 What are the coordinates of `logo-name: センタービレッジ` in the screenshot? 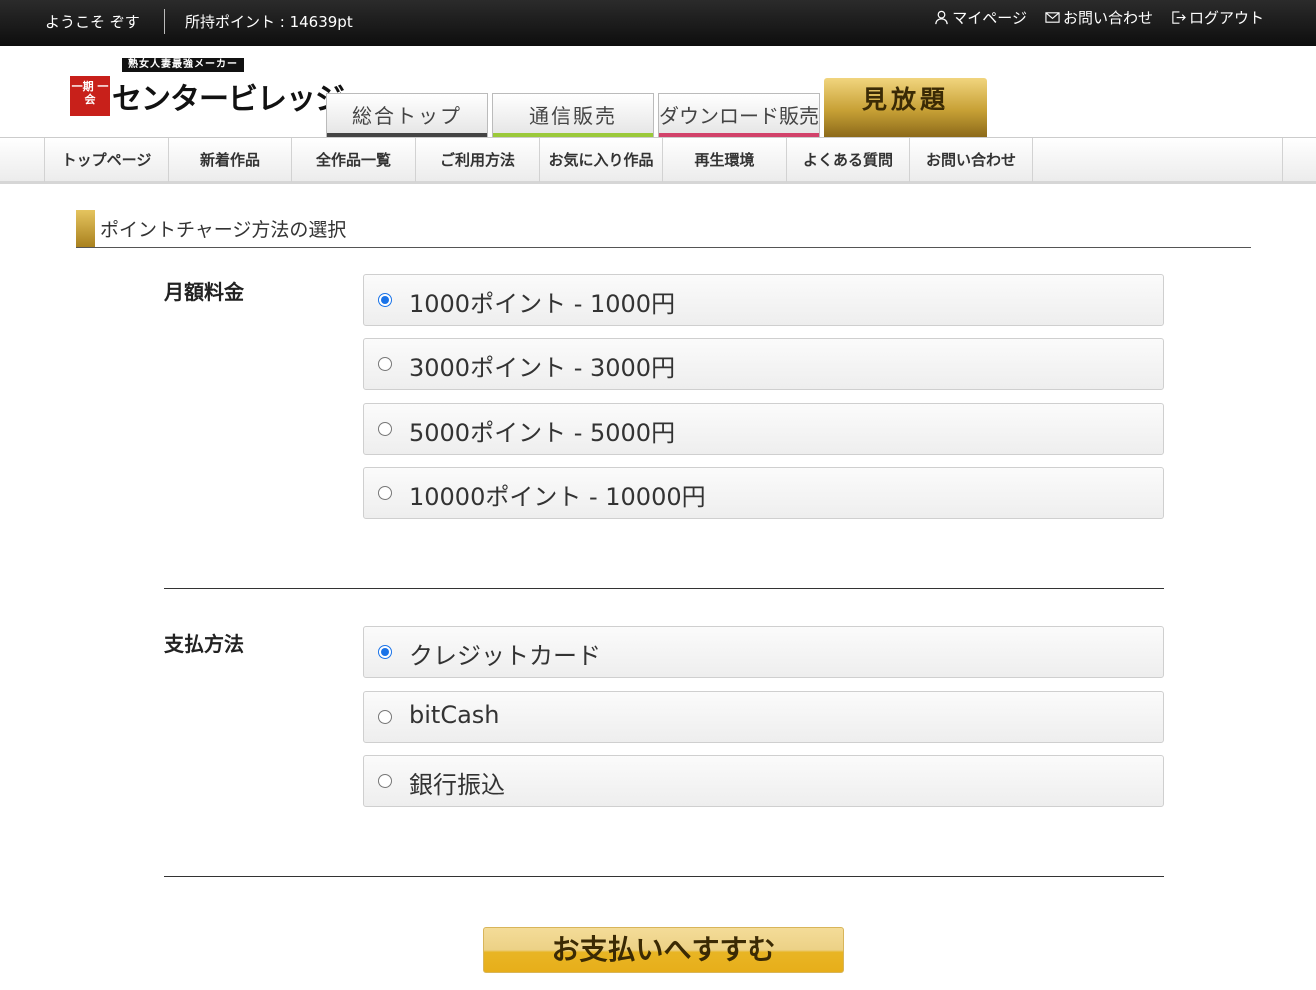 It's located at (228, 99).